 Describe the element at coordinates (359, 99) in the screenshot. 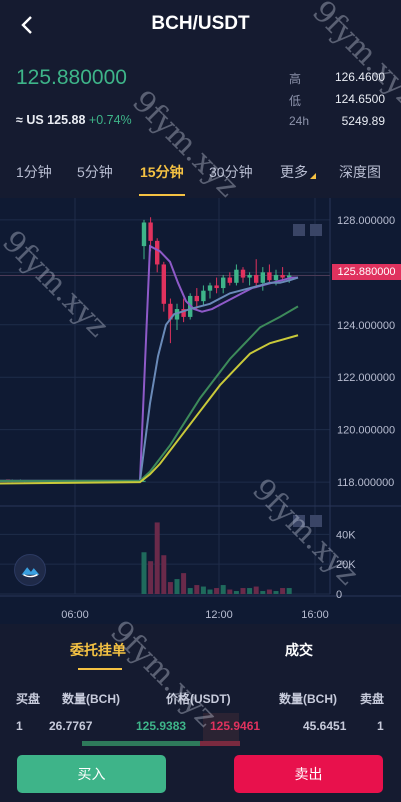

I see `stat-low-value: 124.6500` at that location.